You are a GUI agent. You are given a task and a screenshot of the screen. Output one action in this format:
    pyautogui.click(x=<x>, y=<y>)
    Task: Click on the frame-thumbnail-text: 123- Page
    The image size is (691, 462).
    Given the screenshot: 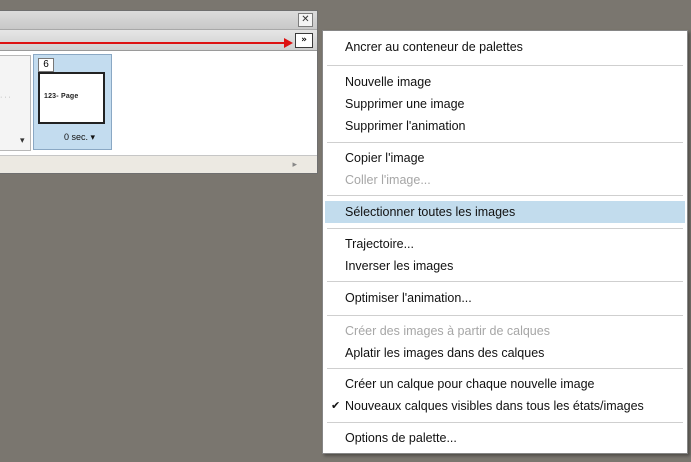 What is the action you would take?
    pyautogui.click(x=61, y=96)
    